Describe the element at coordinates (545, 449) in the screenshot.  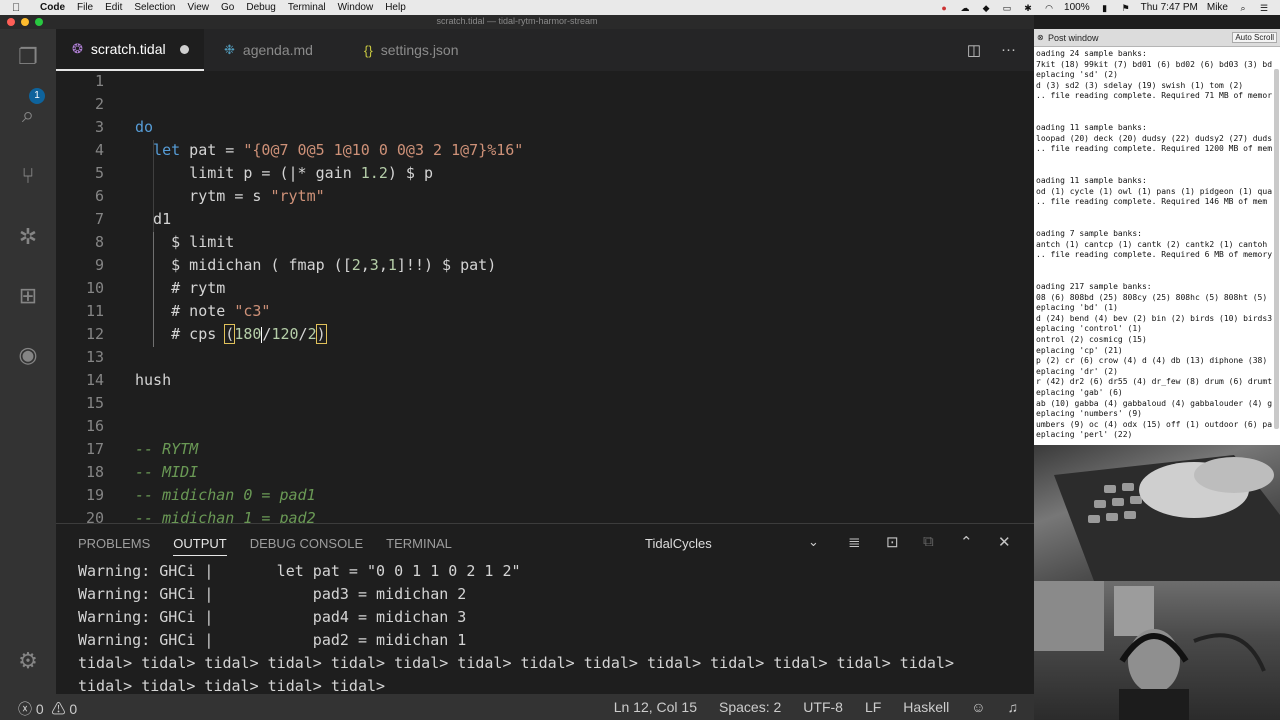
I see `code-line: 17 -- RYTM` at that location.